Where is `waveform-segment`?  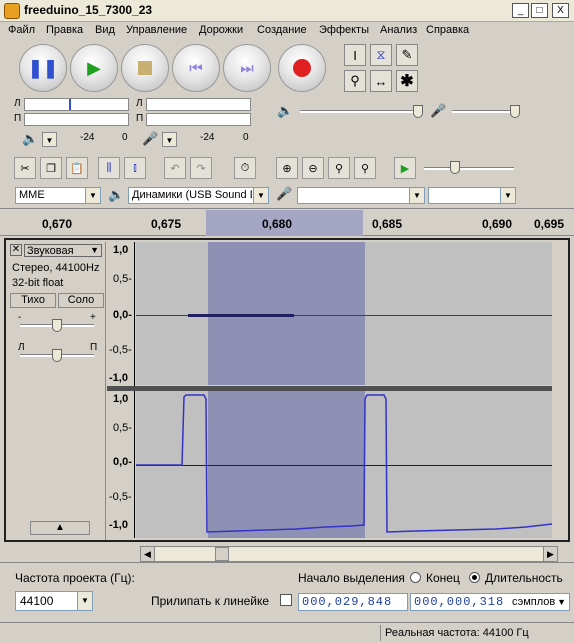
waveform-segment is located at coordinates (241, 315).